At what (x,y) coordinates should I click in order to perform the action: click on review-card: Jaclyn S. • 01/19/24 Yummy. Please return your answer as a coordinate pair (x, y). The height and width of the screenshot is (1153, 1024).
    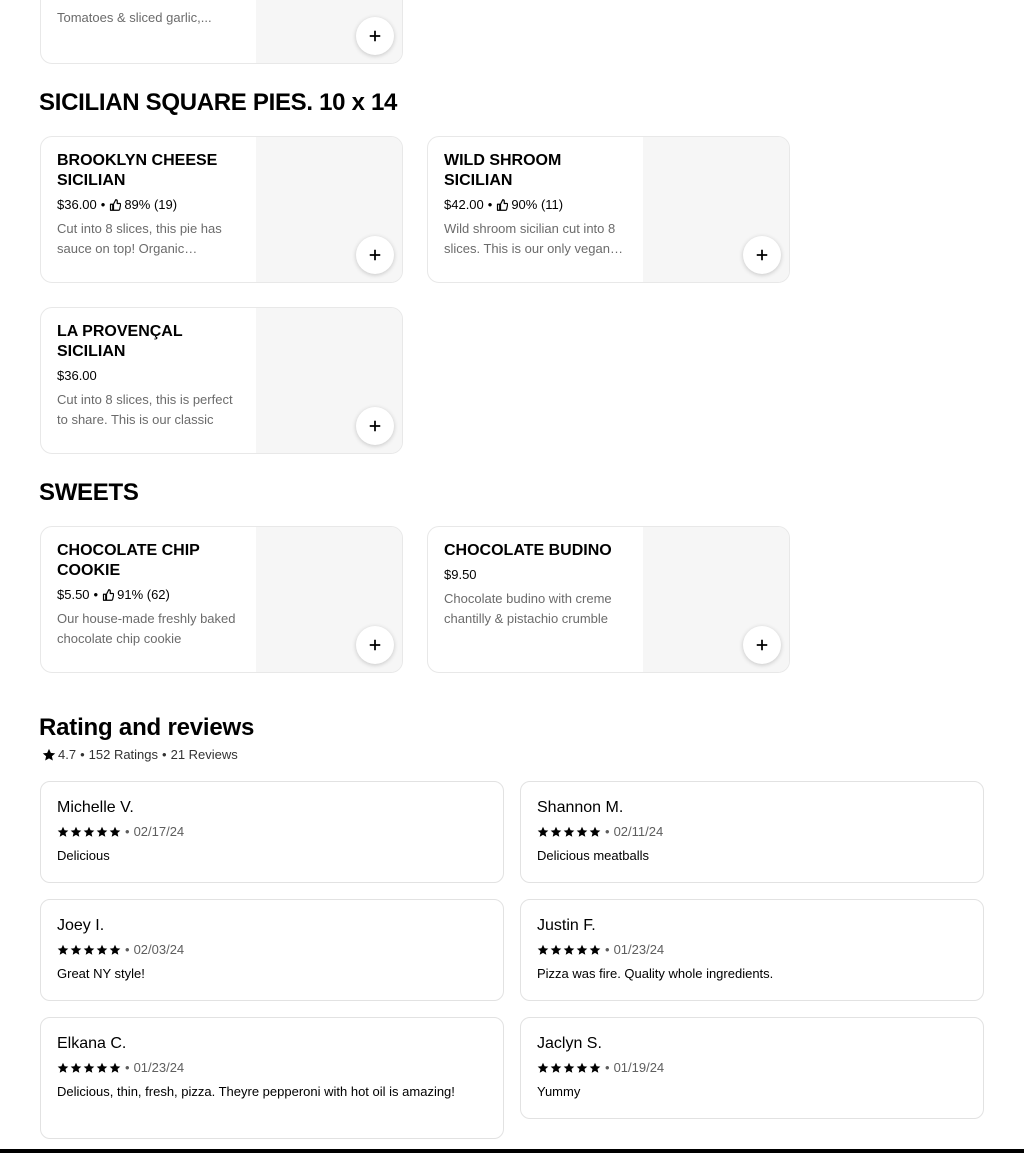
    Looking at the image, I should click on (752, 1068).